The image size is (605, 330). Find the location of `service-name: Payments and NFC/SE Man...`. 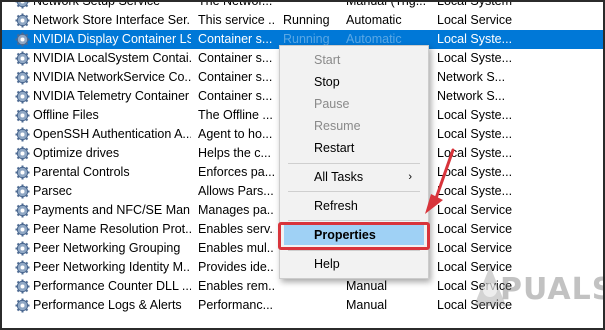

service-name: Payments and NFC/SE Man... is located at coordinates (112, 210).